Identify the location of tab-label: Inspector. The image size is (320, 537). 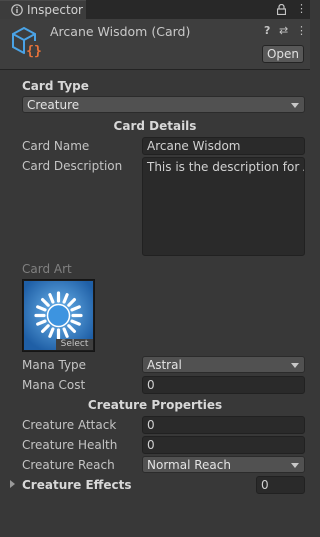
(55, 10).